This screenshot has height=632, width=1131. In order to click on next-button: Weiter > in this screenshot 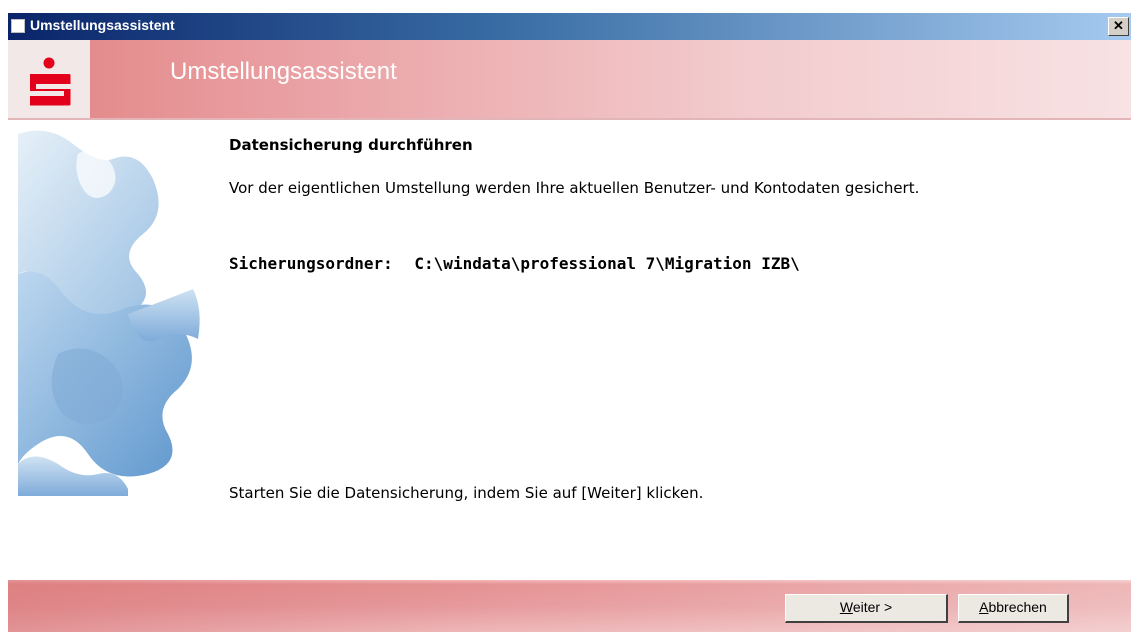, I will do `click(866, 608)`.